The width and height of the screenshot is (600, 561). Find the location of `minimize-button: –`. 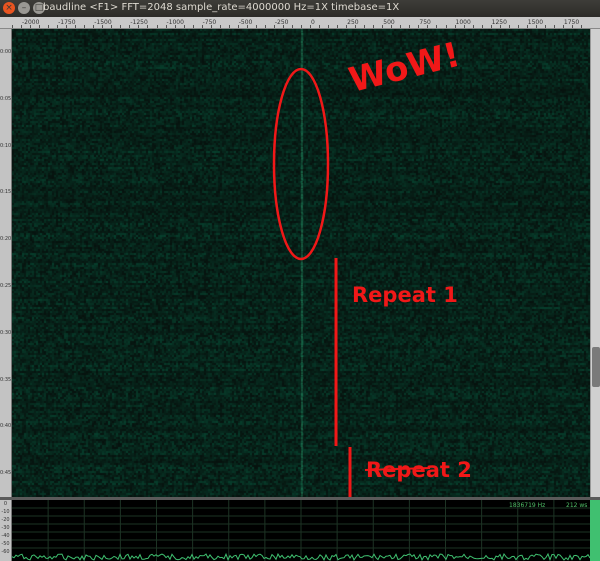

minimize-button: – is located at coordinates (24, 8).